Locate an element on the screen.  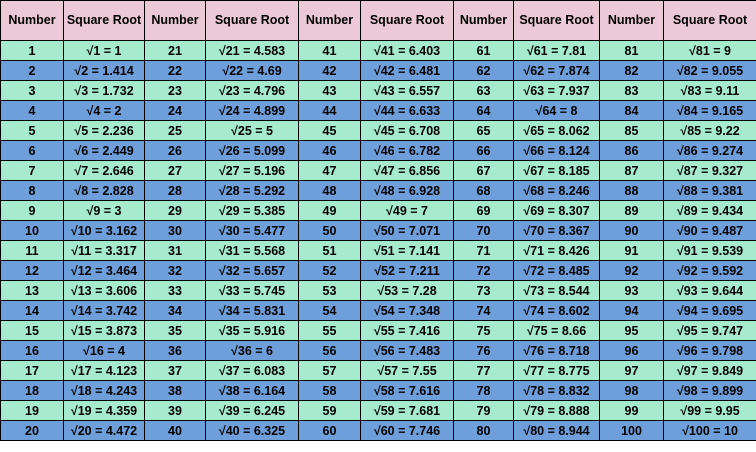
number-cell: 63 is located at coordinates (483, 90).